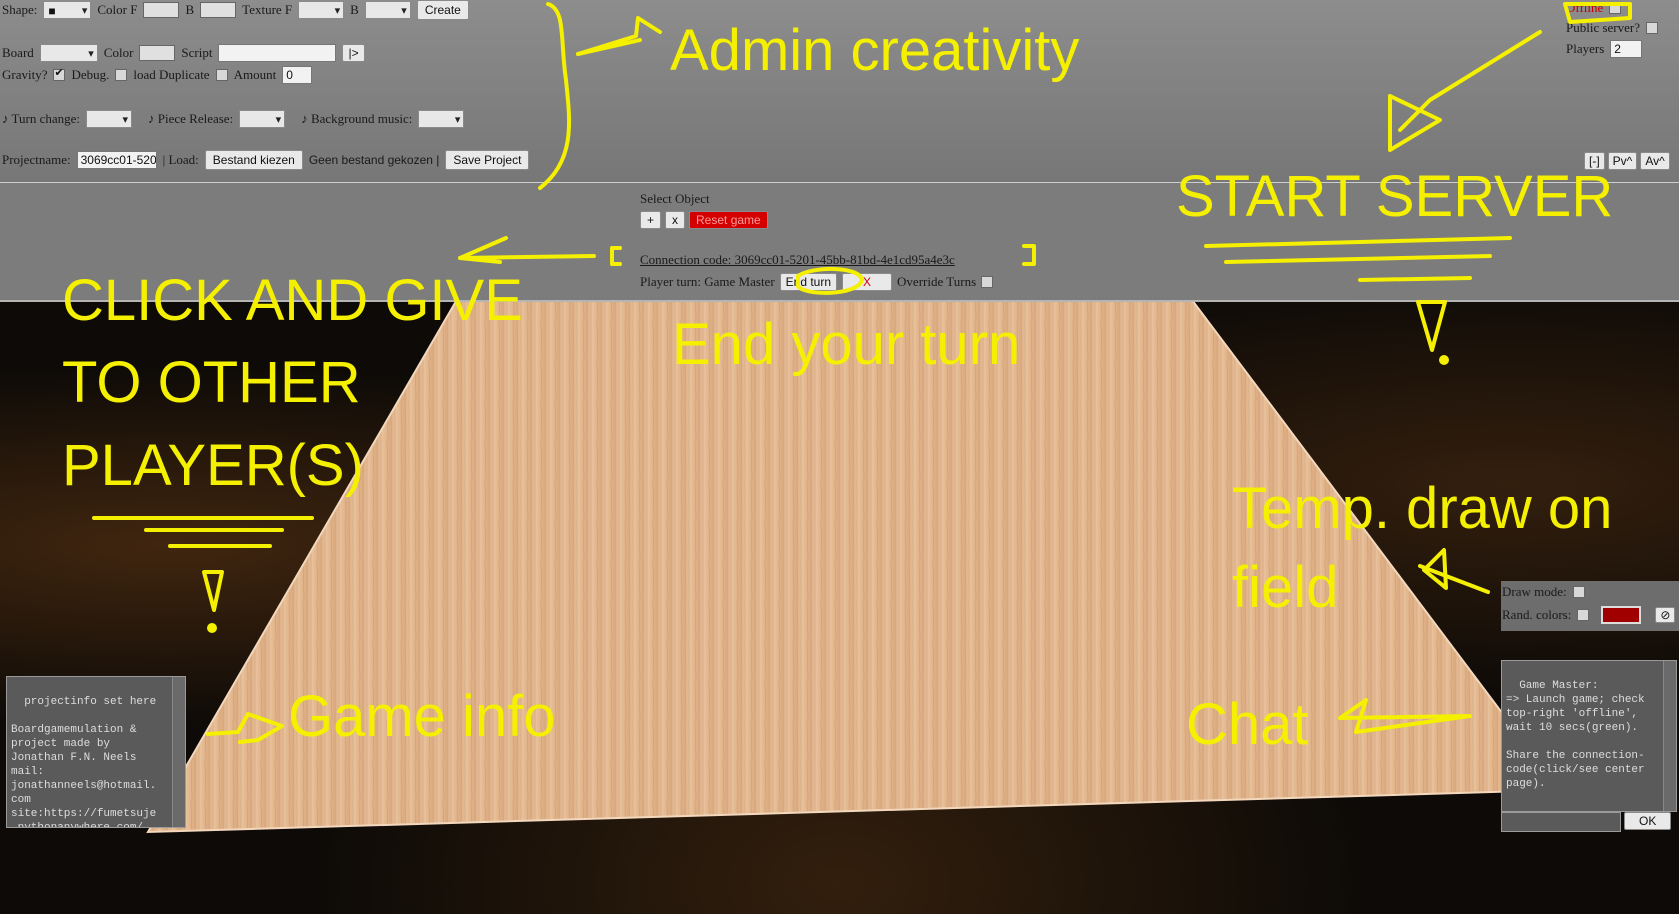  What do you see at coordinates (1395, 196) in the screenshot?
I see `annotation-start-server: START SERVER` at bounding box center [1395, 196].